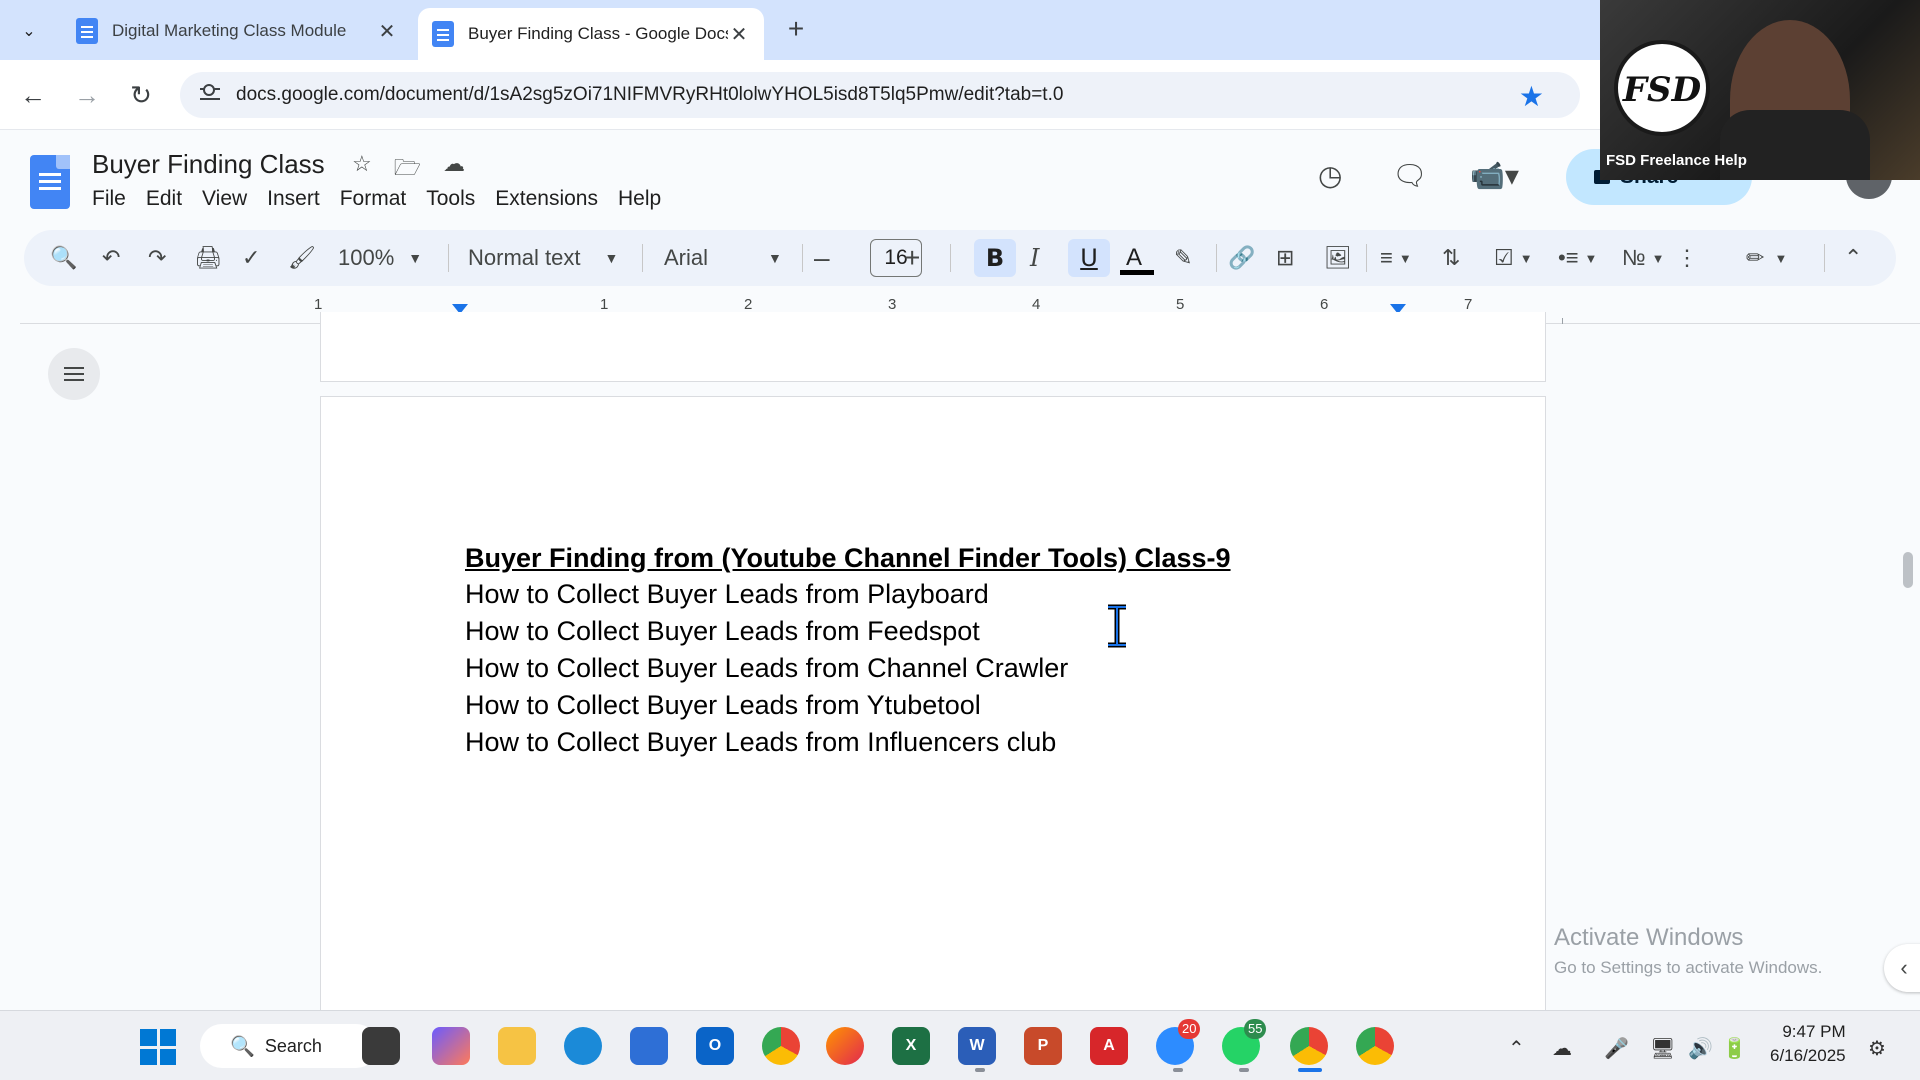 The width and height of the screenshot is (1920, 1080). What do you see at coordinates (1375, 1046) in the screenshot?
I see `chrome-alt-icon` at bounding box center [1375, 1046].